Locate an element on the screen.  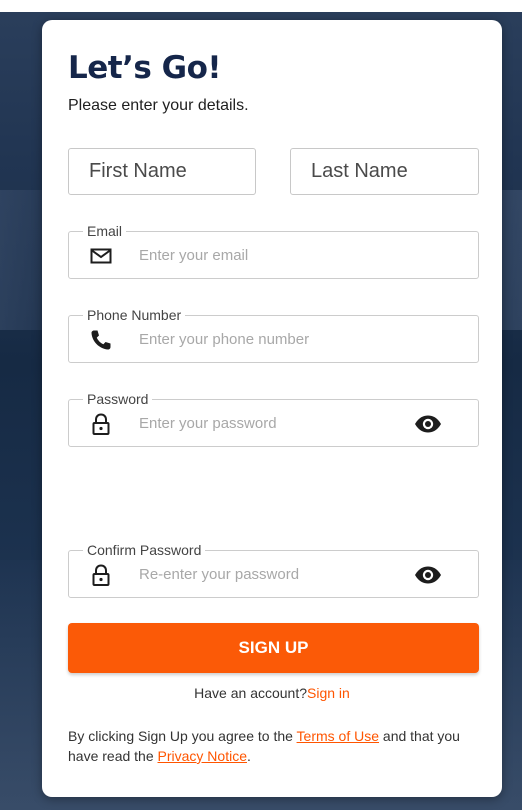
have-account-text: Have an account? is located at coordinates (251, 693).